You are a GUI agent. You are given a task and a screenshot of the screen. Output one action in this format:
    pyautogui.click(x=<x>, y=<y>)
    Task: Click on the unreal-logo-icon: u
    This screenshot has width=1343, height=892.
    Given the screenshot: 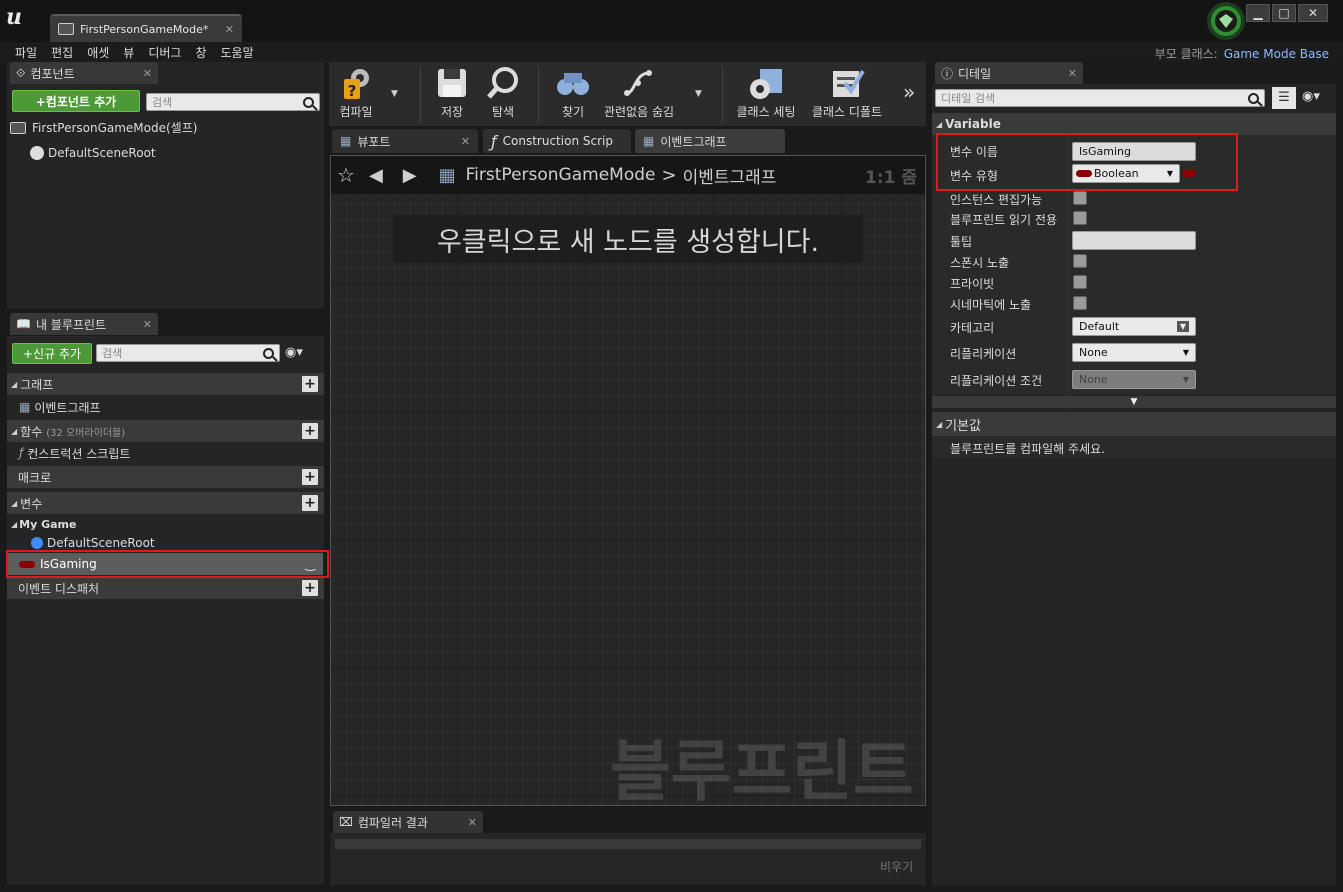 What is the action you would take?
    pyautogui.click(x=20, y=19)
    